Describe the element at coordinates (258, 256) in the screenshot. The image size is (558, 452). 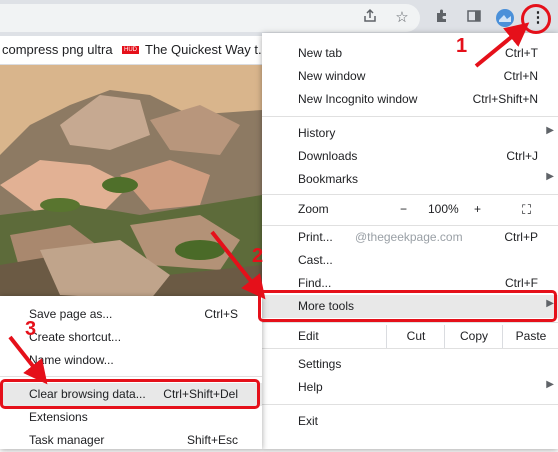
I see `step-number-2: 2` at that location.